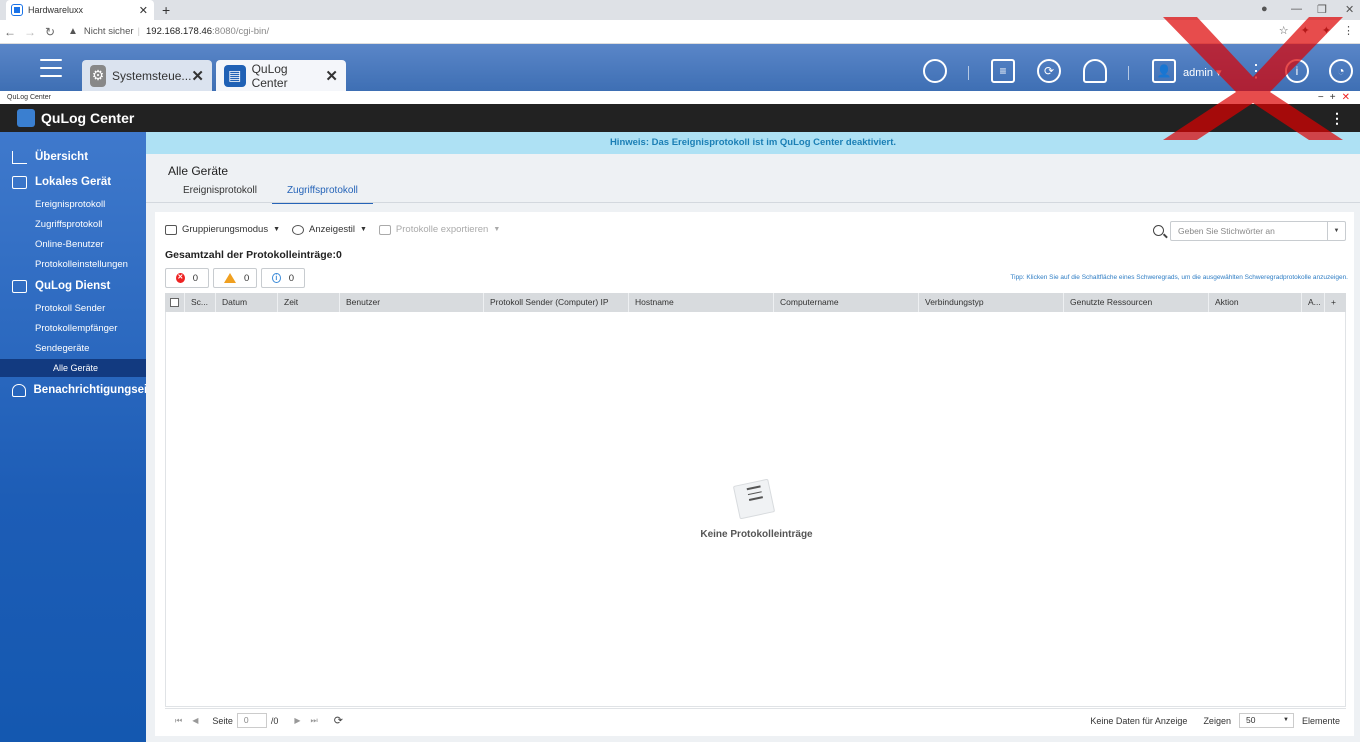 This screenshot has width=1360, height=742. Describe the element at coordinates (329, 229) in the screenshot. I see `display-style-button: Anzeigestil ▼` at that location.